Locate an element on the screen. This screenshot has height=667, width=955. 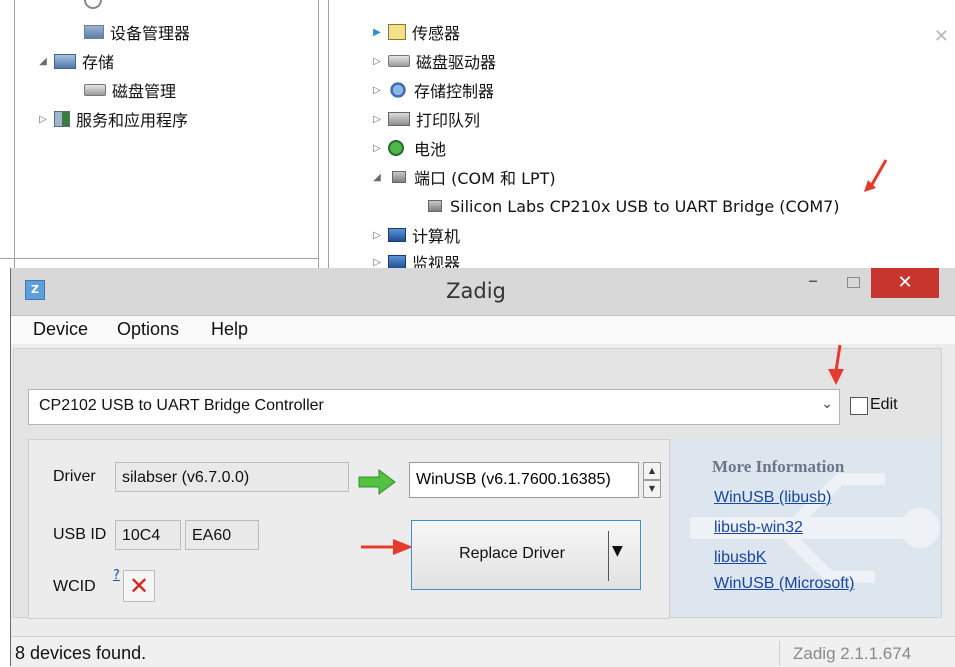
storage-controller-icon is located at coordinates (398, 90).